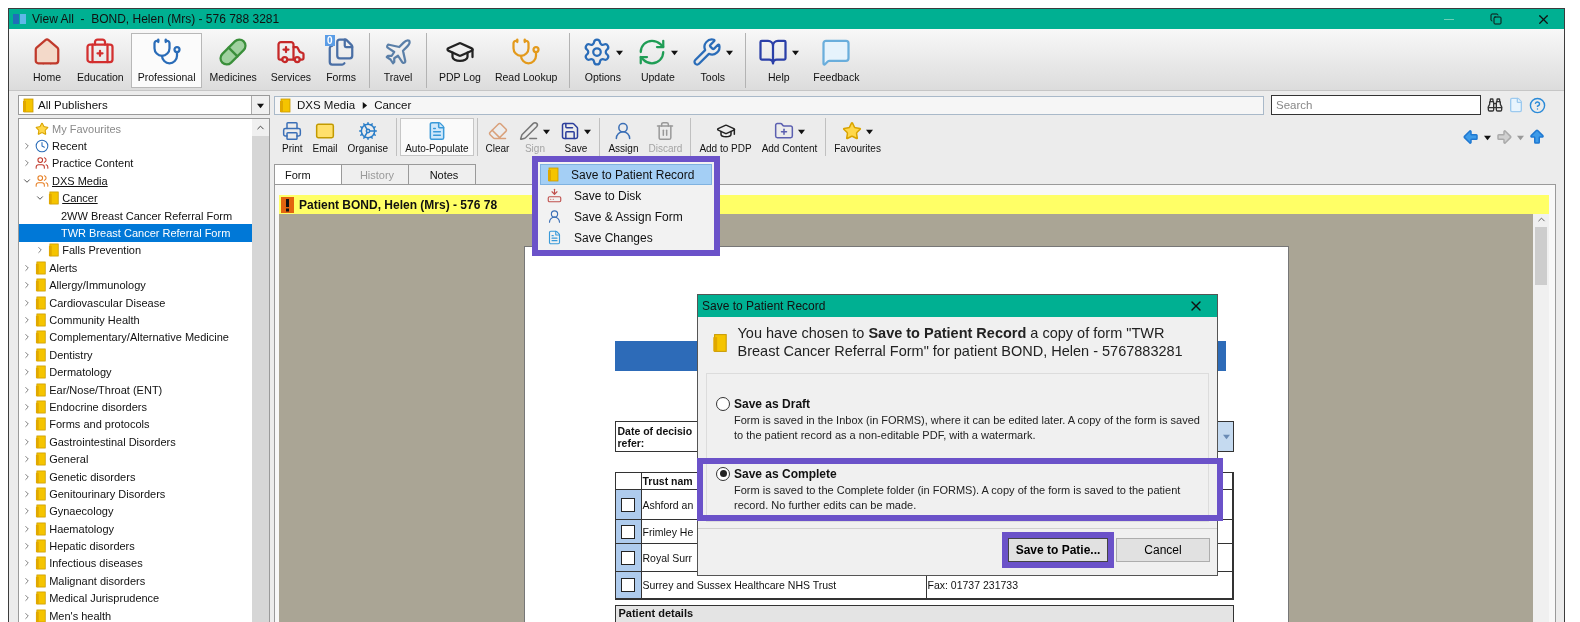 The image size is (1580, 622). I want to click on save-option: Save as Draft Form is saved in the Inbox (in FORMS), where it can be edited later. A copy of the form is saved to the patient record as a non-editable PDF, with a watermark., so click(960, 420).